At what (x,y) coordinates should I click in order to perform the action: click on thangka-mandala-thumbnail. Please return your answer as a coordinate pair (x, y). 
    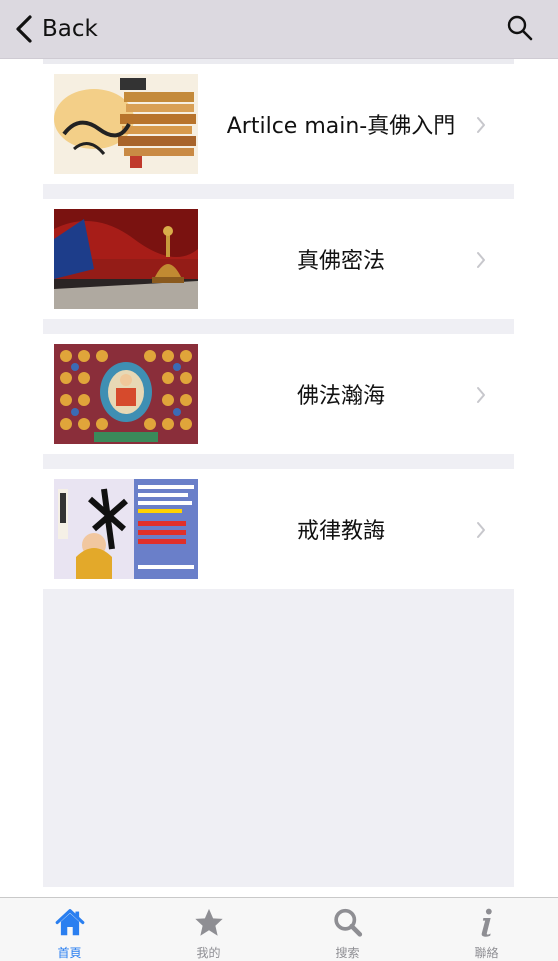
    Looking at the image, I should click on (126, 394).